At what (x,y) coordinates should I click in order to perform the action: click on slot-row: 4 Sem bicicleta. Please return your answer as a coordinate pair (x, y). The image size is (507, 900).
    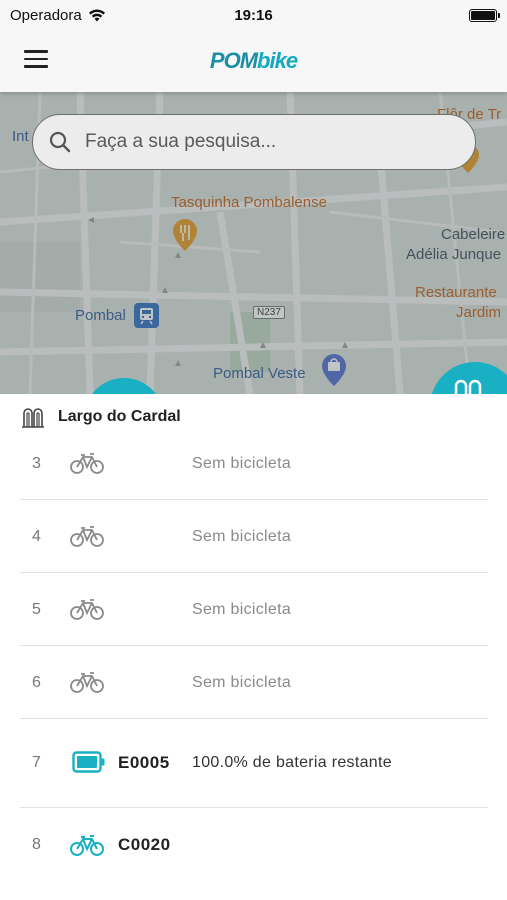
    Looking at the image, I should click on (254, 536).